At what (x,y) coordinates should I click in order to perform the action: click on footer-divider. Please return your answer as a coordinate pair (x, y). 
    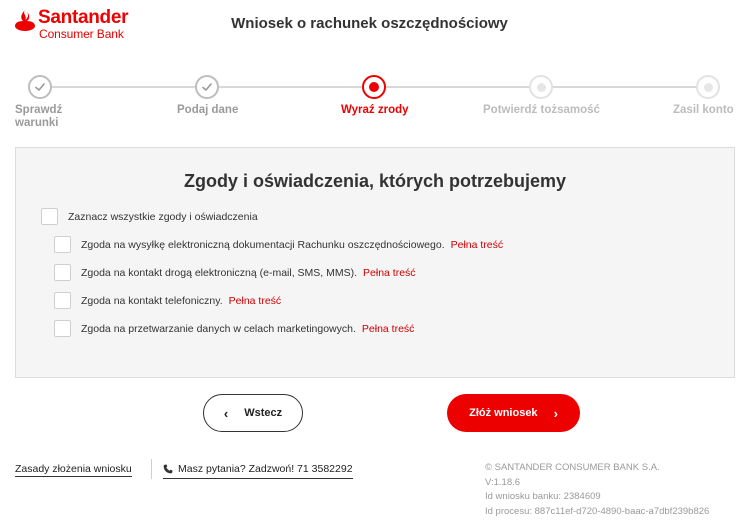
    Looking at the image, I should click on (151, 469).